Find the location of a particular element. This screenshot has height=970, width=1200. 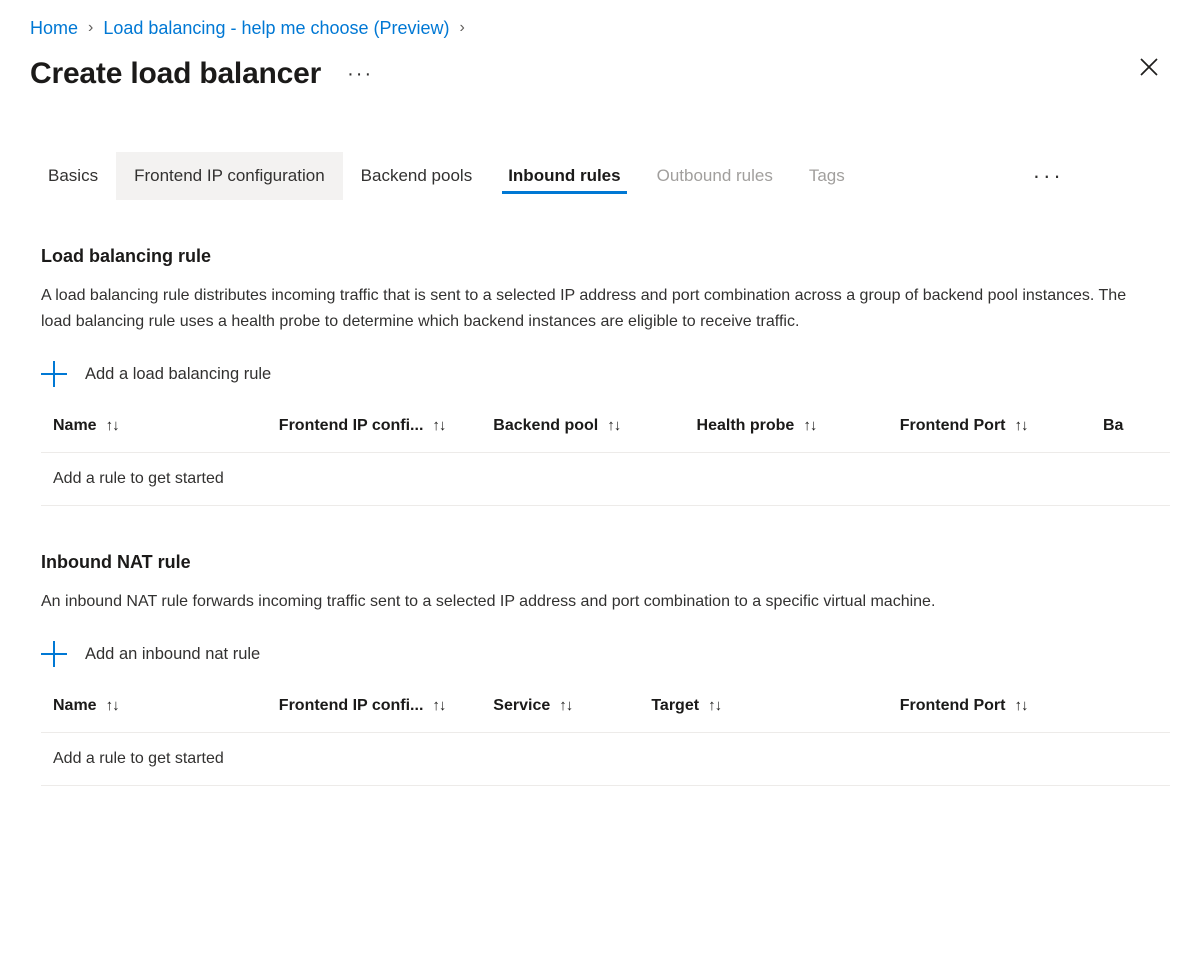

add-load-balancing-rule-label: Add a load balancing rule is located at coordinates (178, 374).